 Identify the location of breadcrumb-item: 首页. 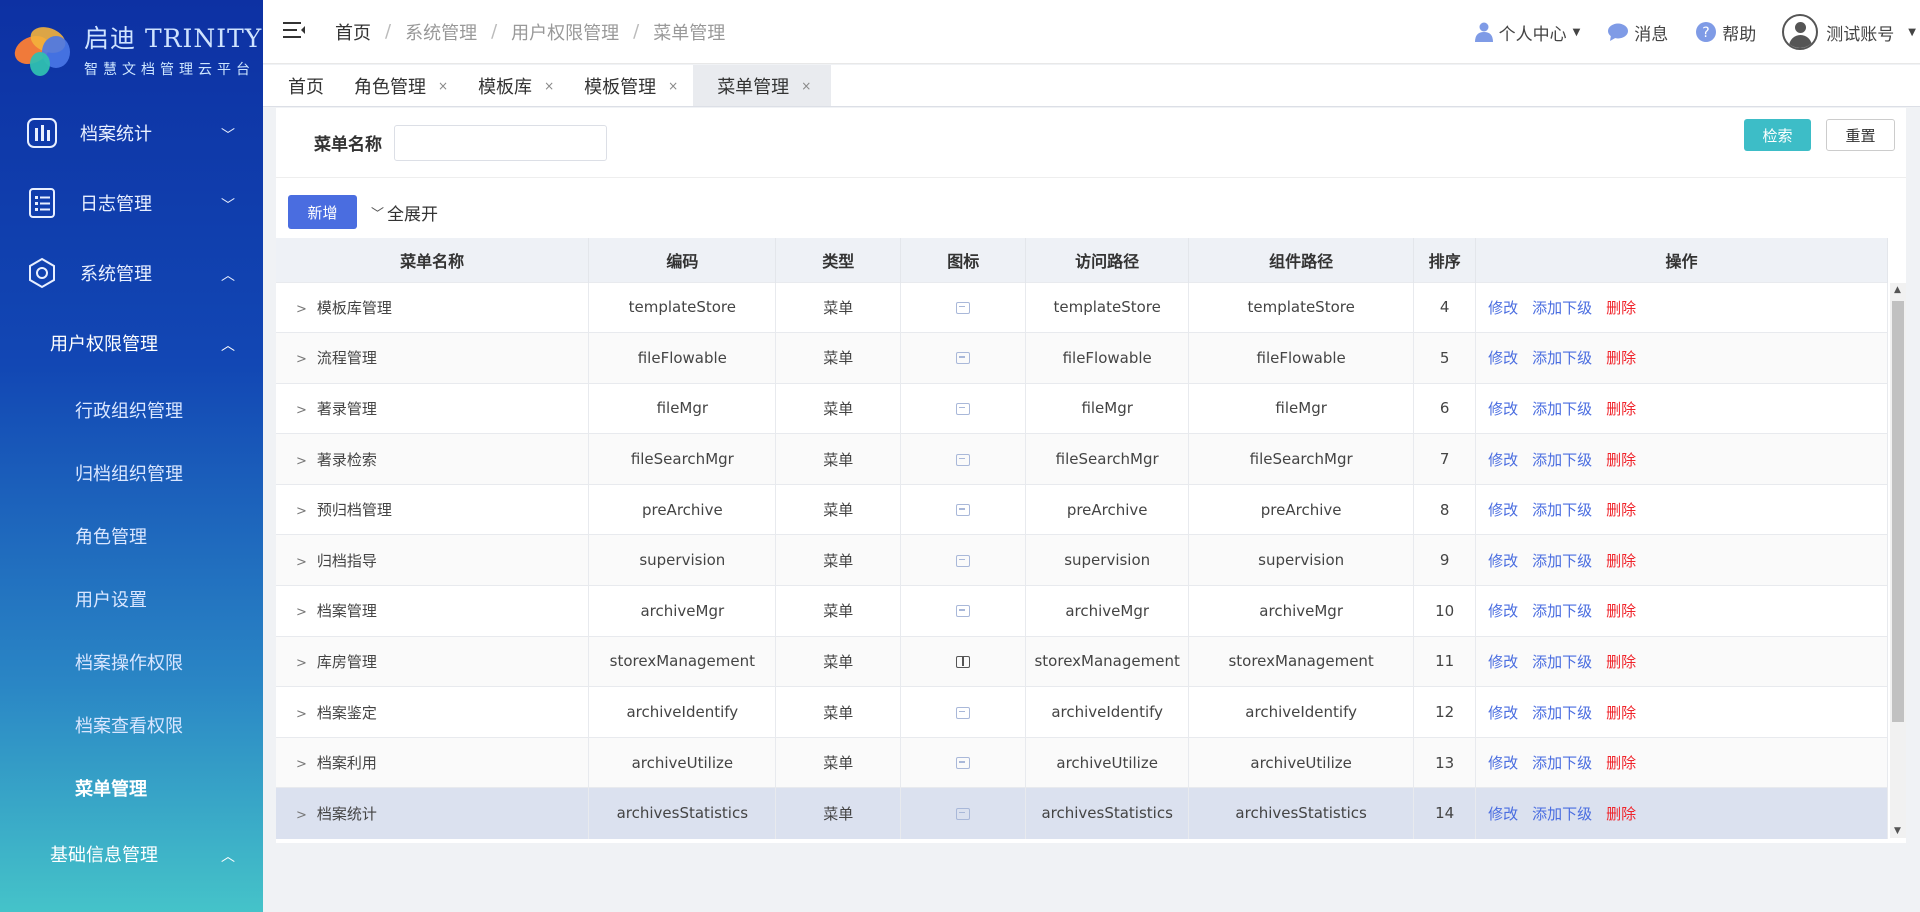
(353, 32).